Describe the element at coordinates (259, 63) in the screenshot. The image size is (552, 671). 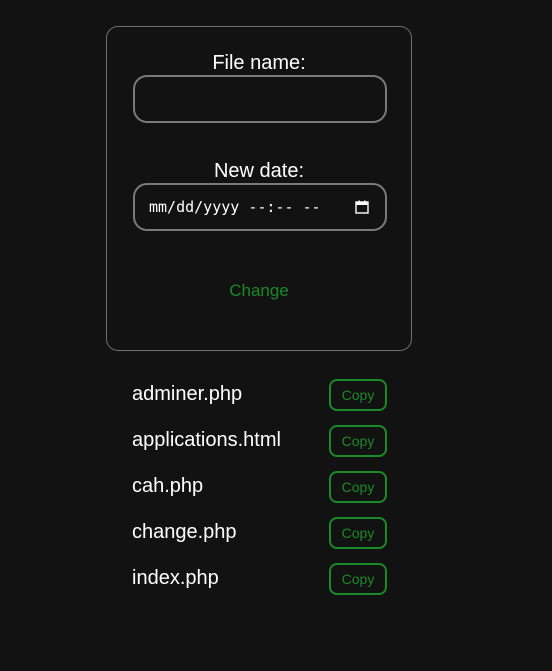
I see `file-name-label: File name:` at that location.